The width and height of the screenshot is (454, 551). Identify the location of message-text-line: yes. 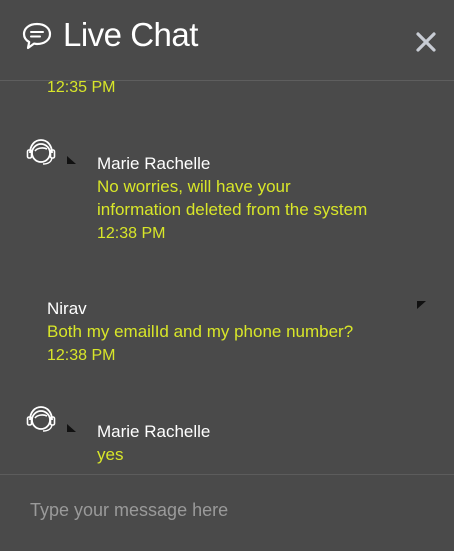
(110, 454).